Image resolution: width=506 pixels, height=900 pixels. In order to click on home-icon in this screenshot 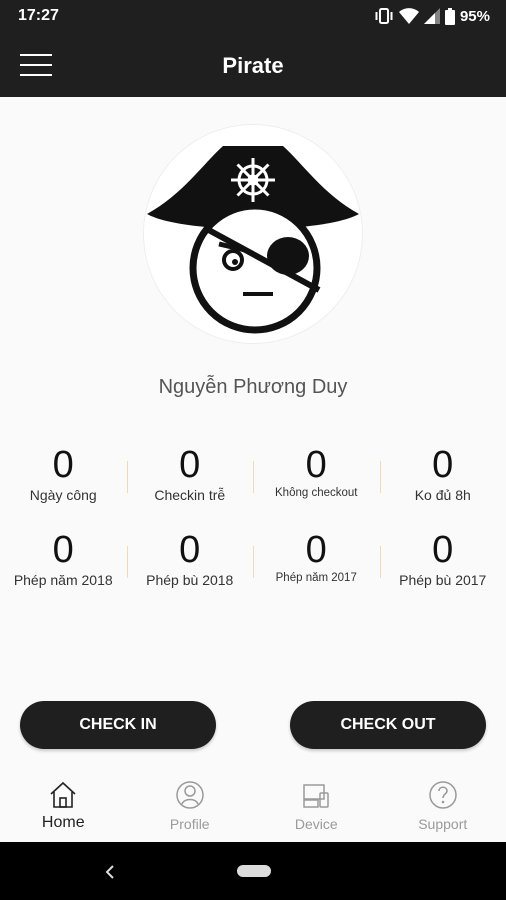, I will do `click(63, 794)`.